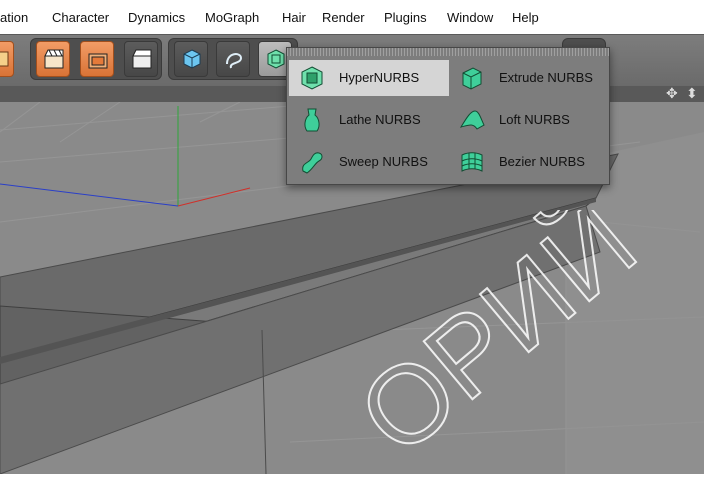 The image size is (704, 479). Describe the element at coordinates (692, 93) in the screenshot. I see `scroll-view-icon: ⬍` at that location.